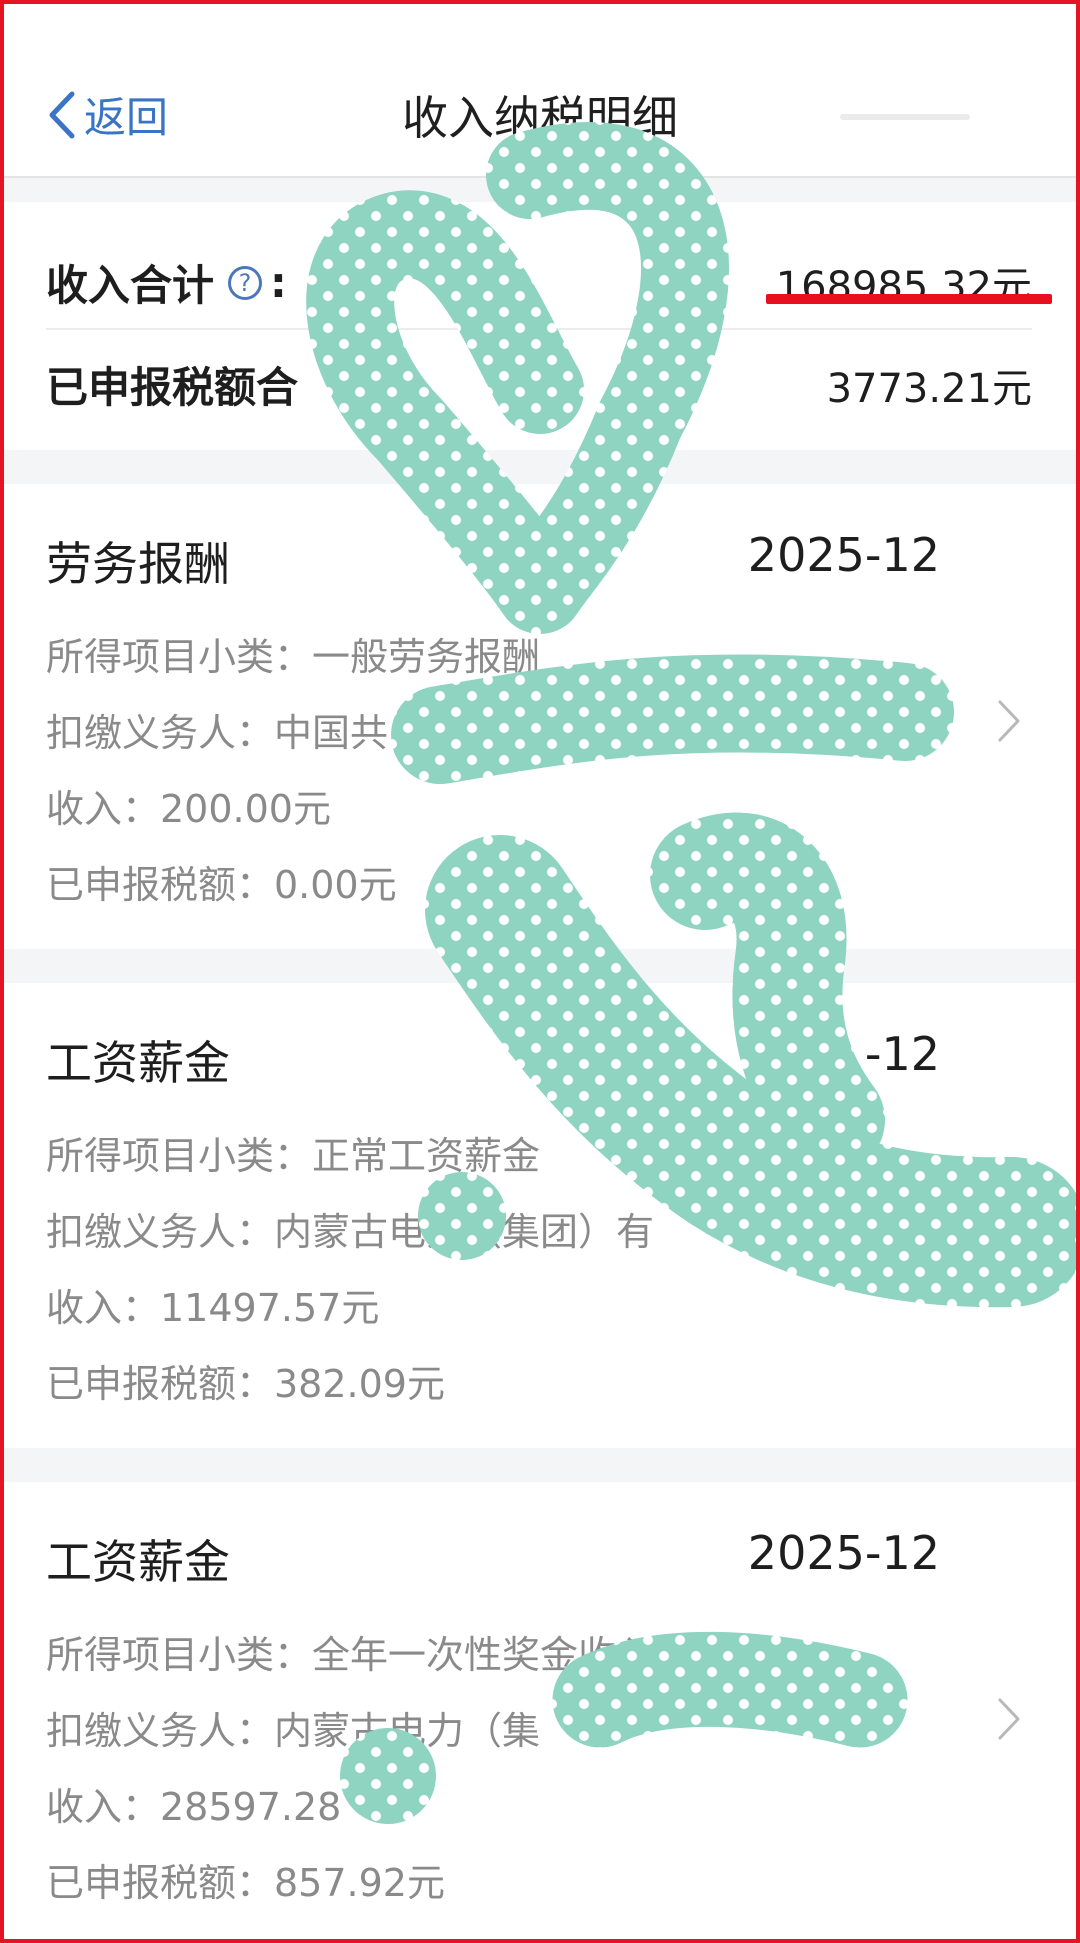 This screenshot has height=1943, width=1080. Describe the element at coordinates (909, 299) in the screenshot. I see `red-underline-annotation` at that location.